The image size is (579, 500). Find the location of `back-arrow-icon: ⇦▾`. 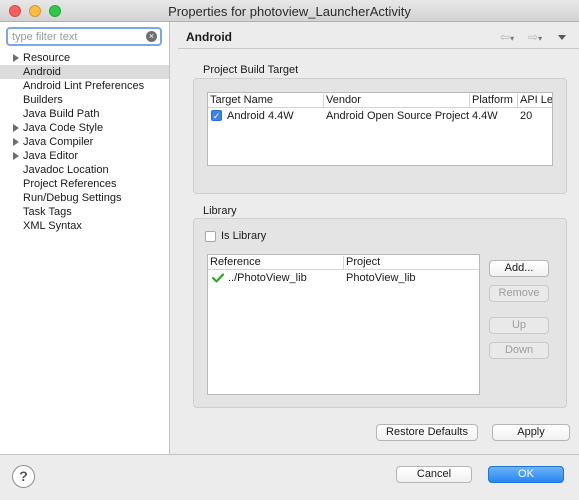

back-arrow-icon: ⇦▾ is located at coordinates (507, 37).